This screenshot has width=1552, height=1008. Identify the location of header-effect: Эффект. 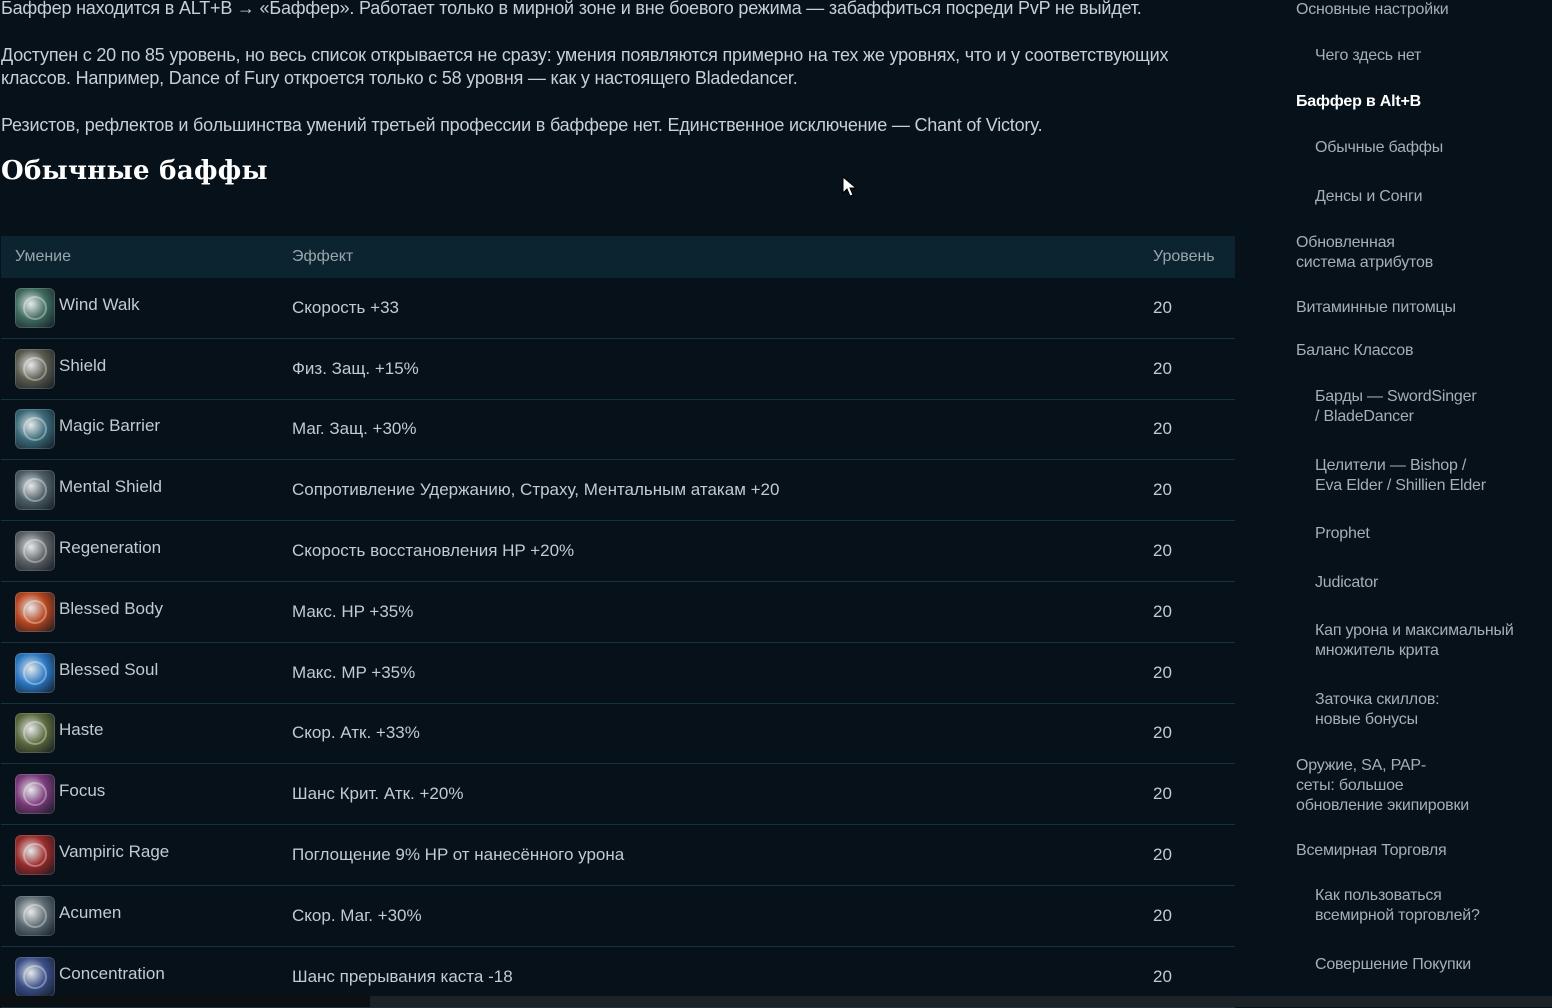
(323, 256).